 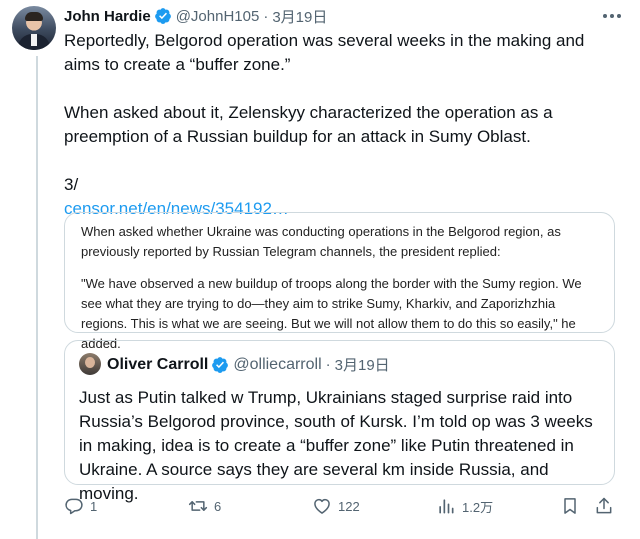 I want to click on author-name: John Hardie, so click(x=107, y=16).